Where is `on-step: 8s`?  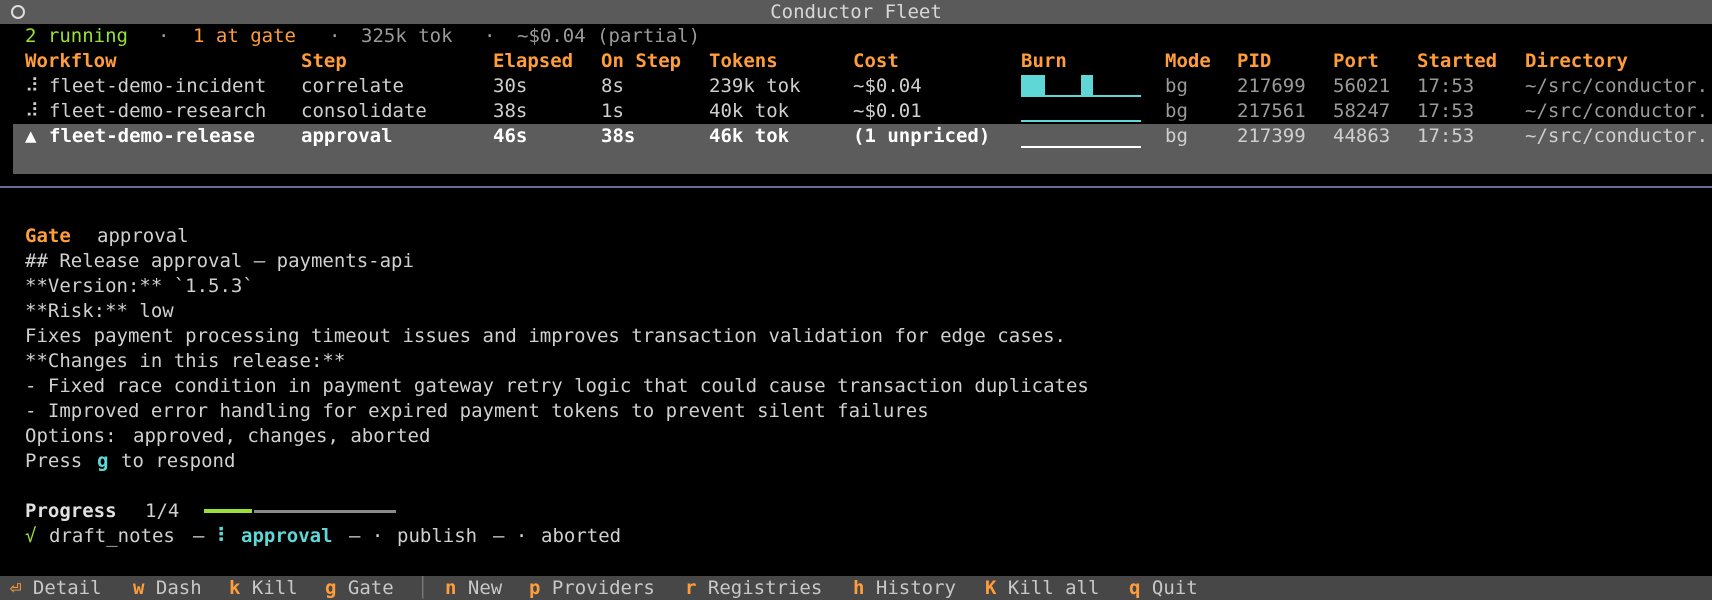 on-step: 8s is located at coordinates (612, 86).